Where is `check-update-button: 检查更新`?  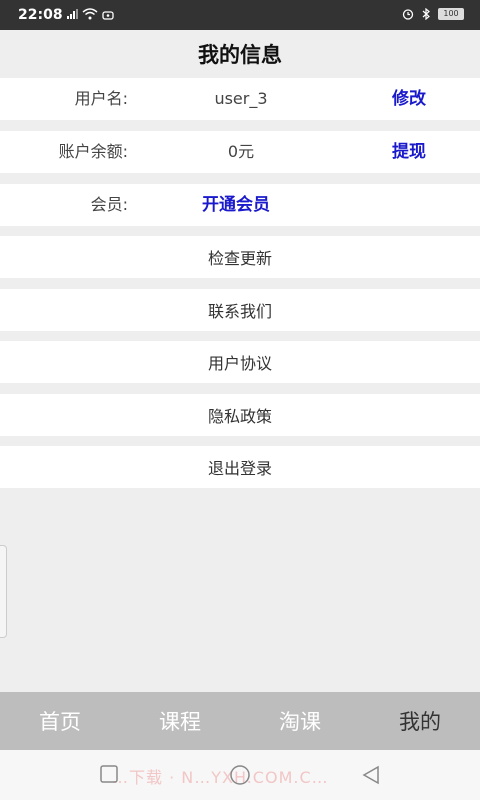 check-update-button: 检查更新 is located at coordinates (240, 257).